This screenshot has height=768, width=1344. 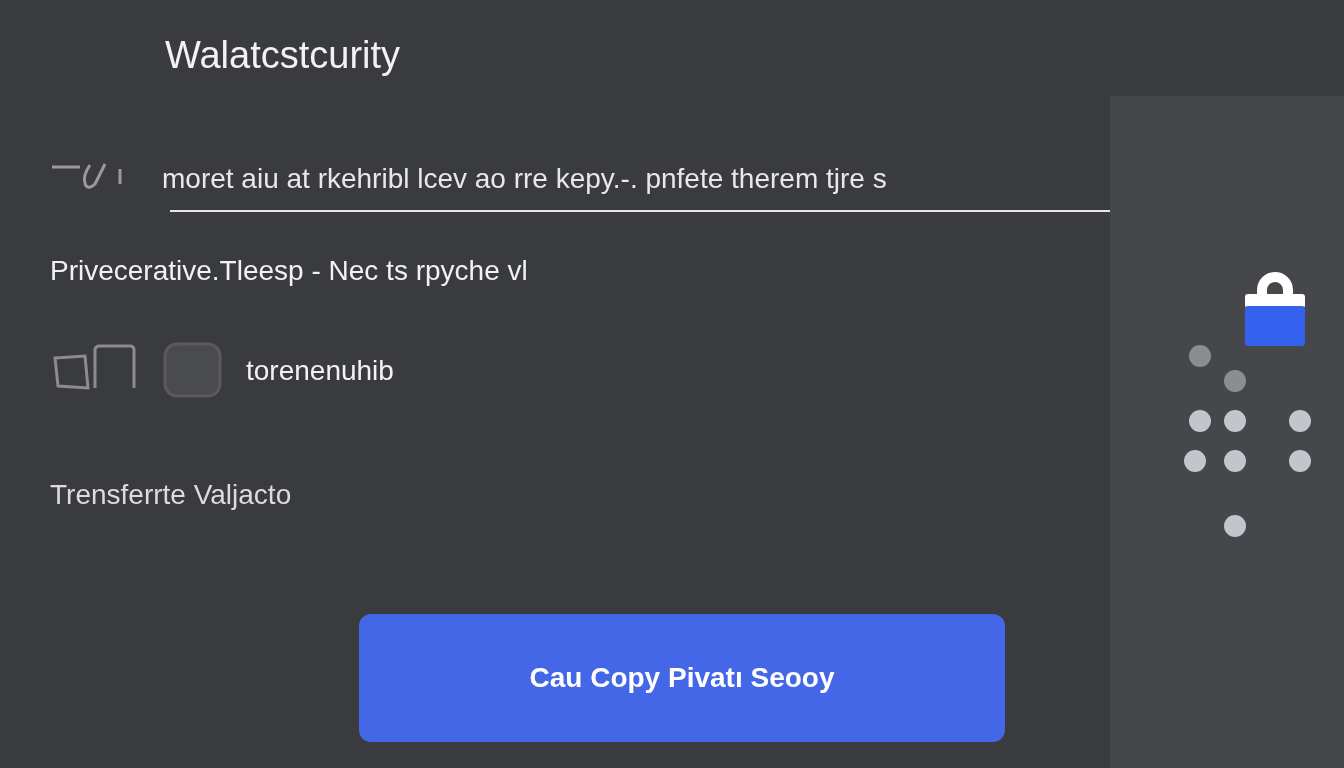 What do you see at coordinates (289, 271) in the screenshot?
I see `notice-text: Privecerative.Tleesp - Nec ts rpyche vl` at bounding box center [289, 271].